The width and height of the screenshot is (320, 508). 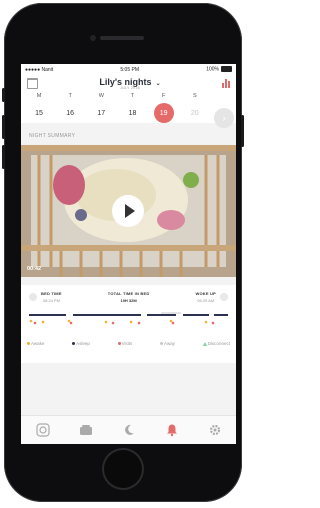 I want to click on tab-settings, so click(x=215, y=430).